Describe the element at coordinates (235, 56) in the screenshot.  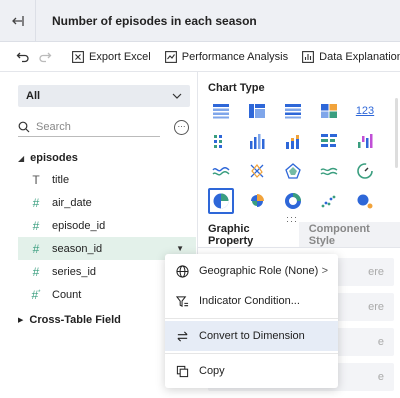
I see `performance-analysis-label: Performance Analysis` at that location.